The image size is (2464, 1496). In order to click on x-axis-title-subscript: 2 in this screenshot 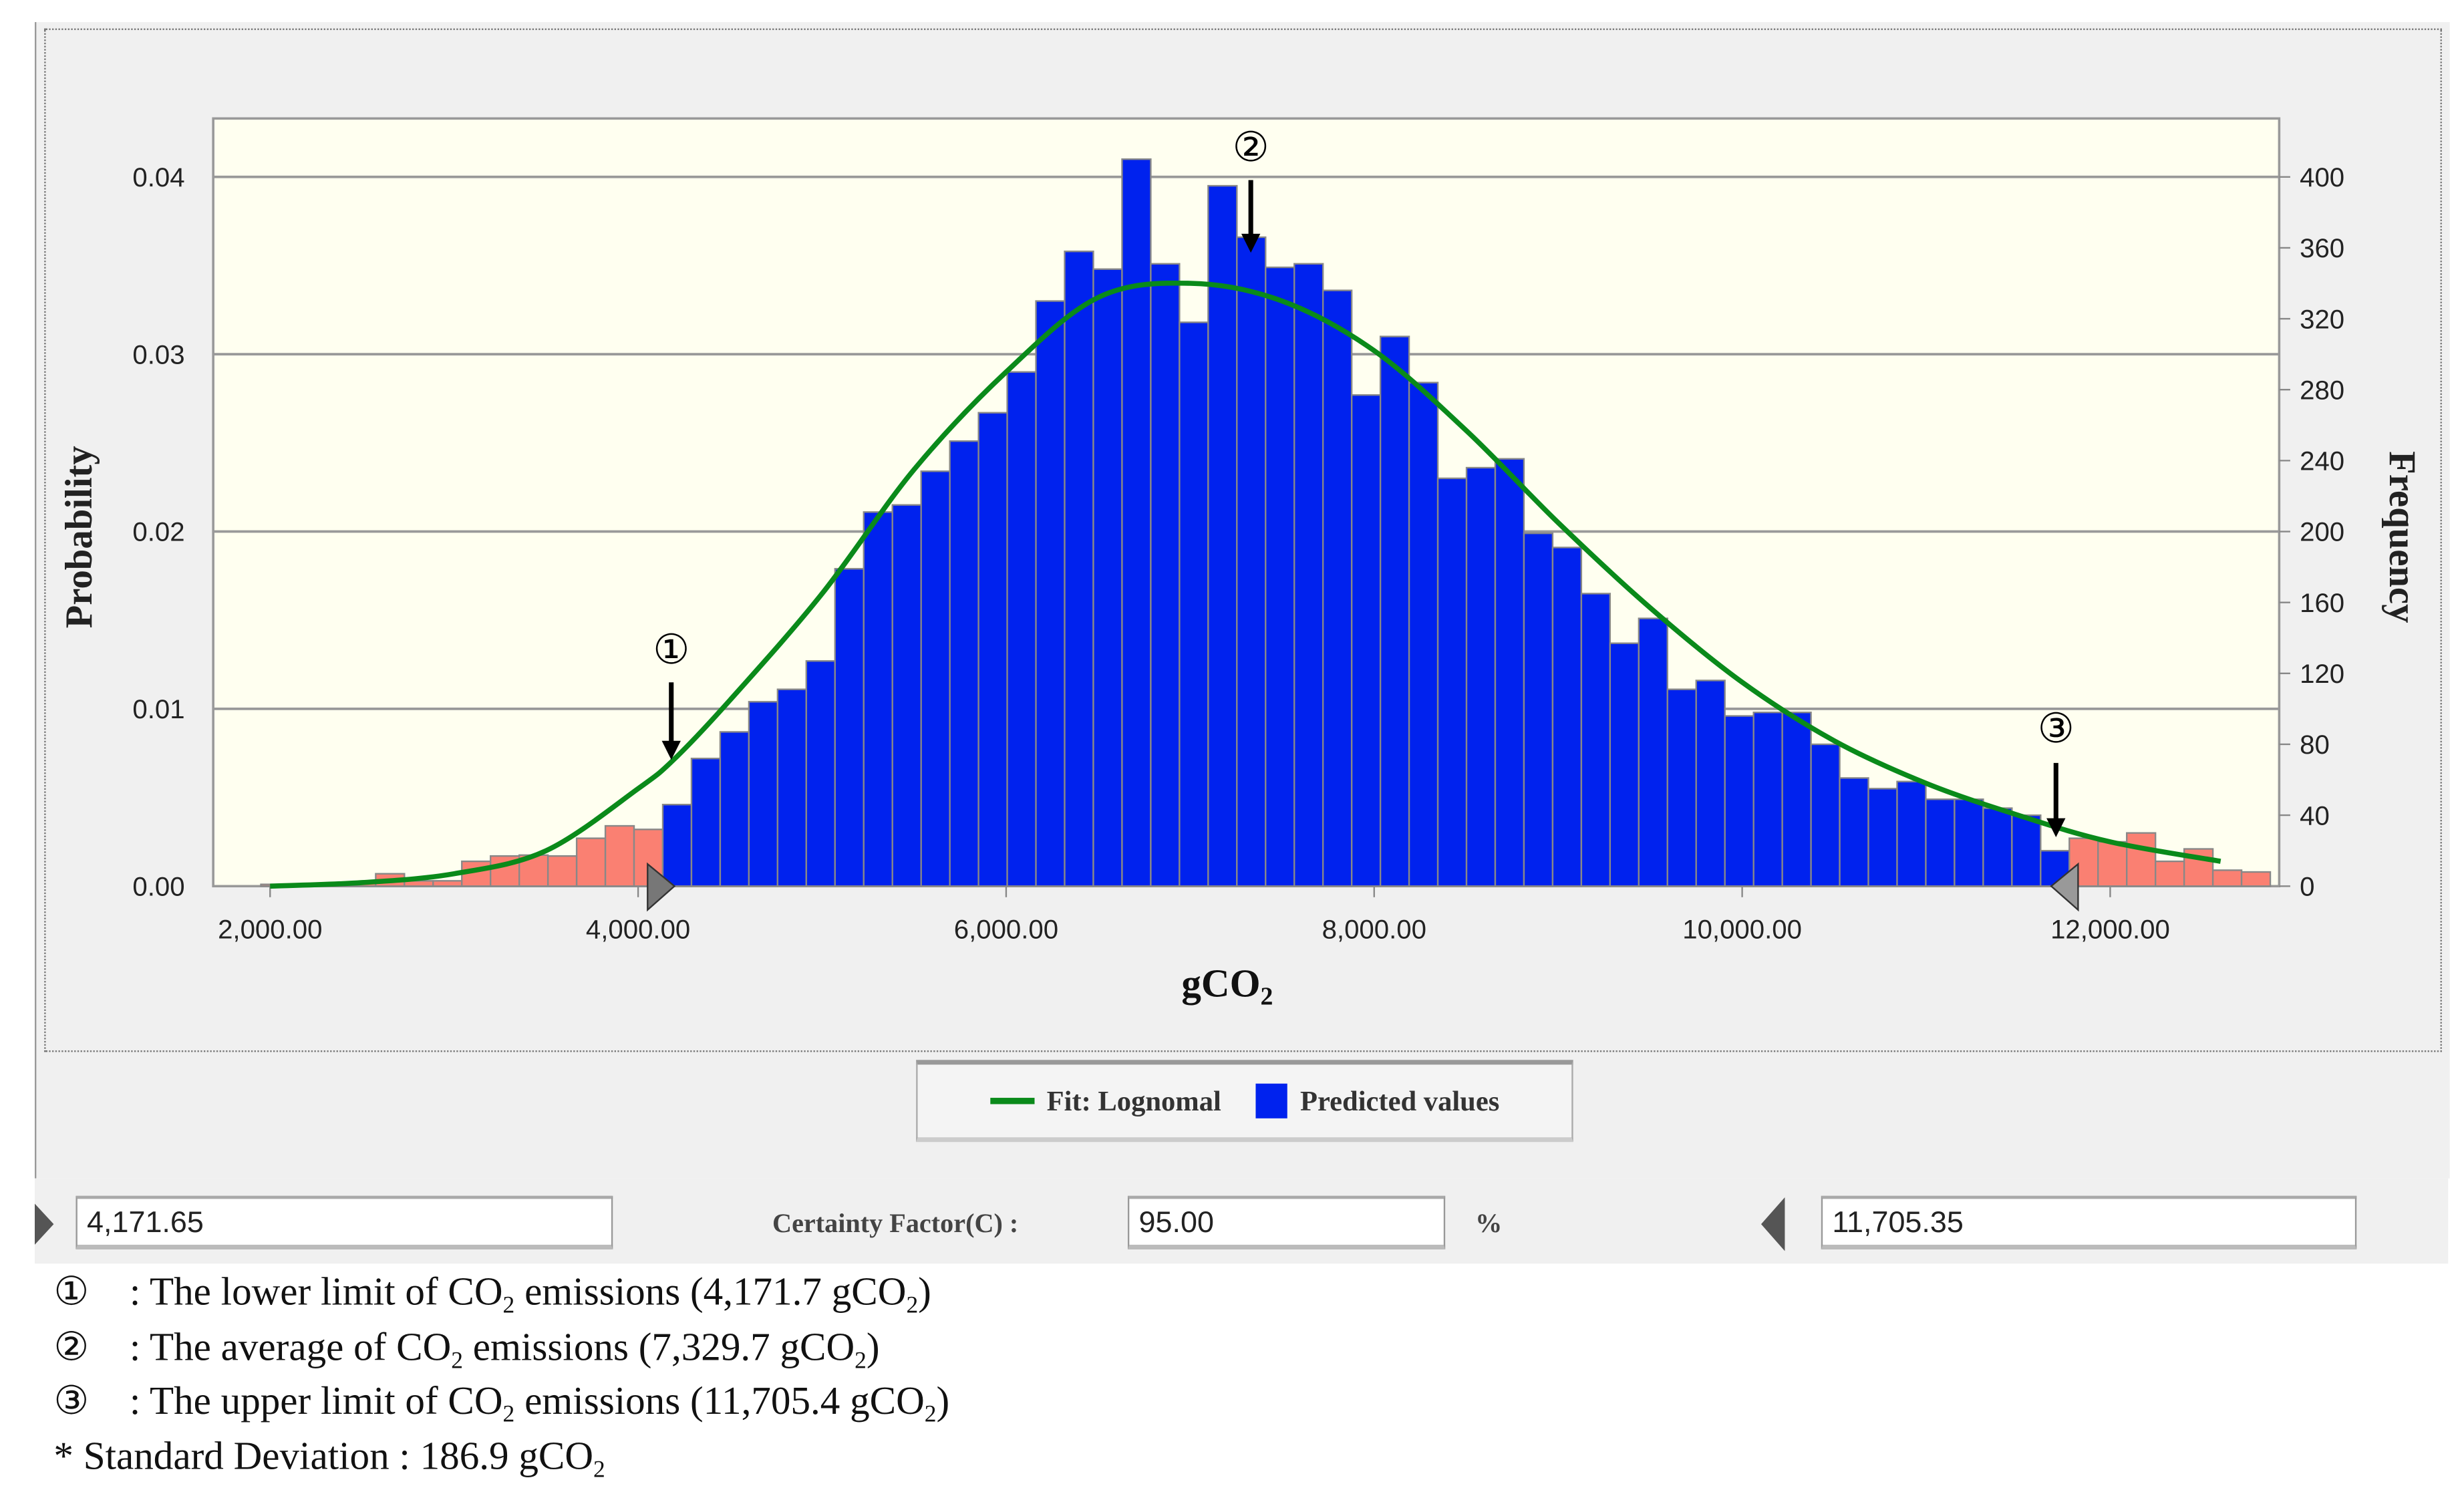, I will do `click(1267, 997)`.